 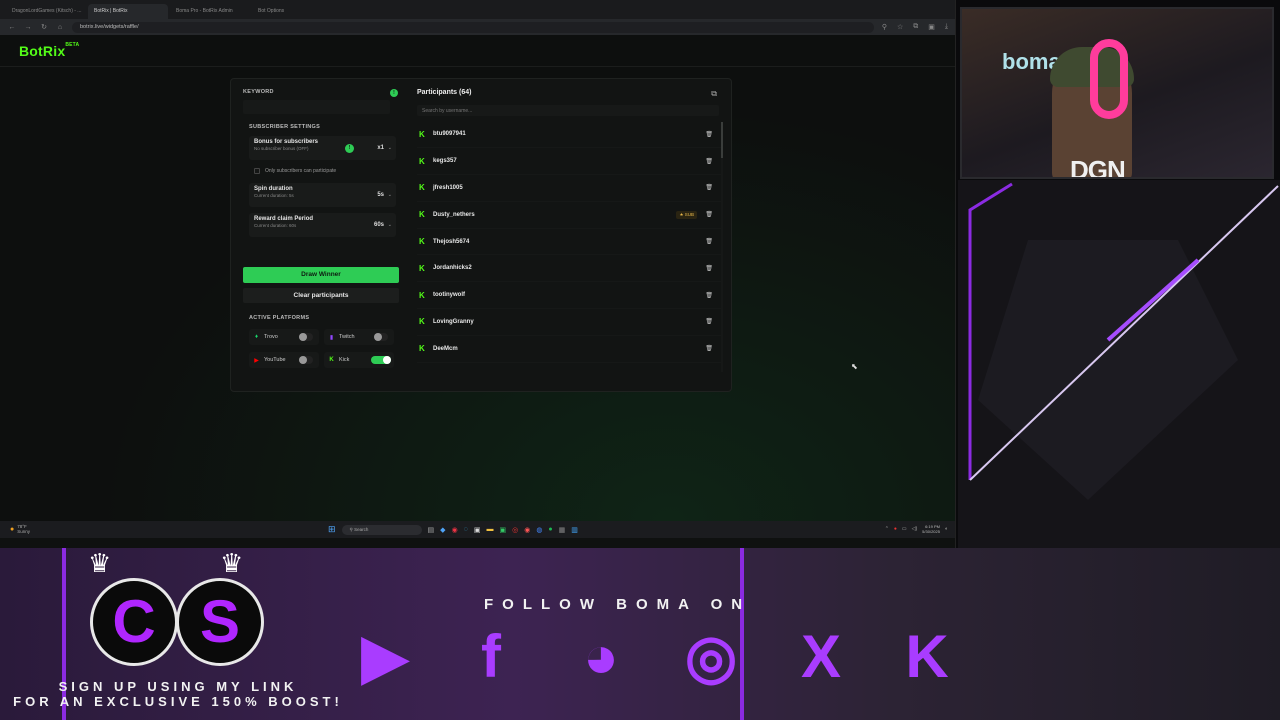 What do you see at coordinates (284, 337) in the screenshot?
I see `platform-trovo: ♦ Trovo` at bounding box center [284, 337].